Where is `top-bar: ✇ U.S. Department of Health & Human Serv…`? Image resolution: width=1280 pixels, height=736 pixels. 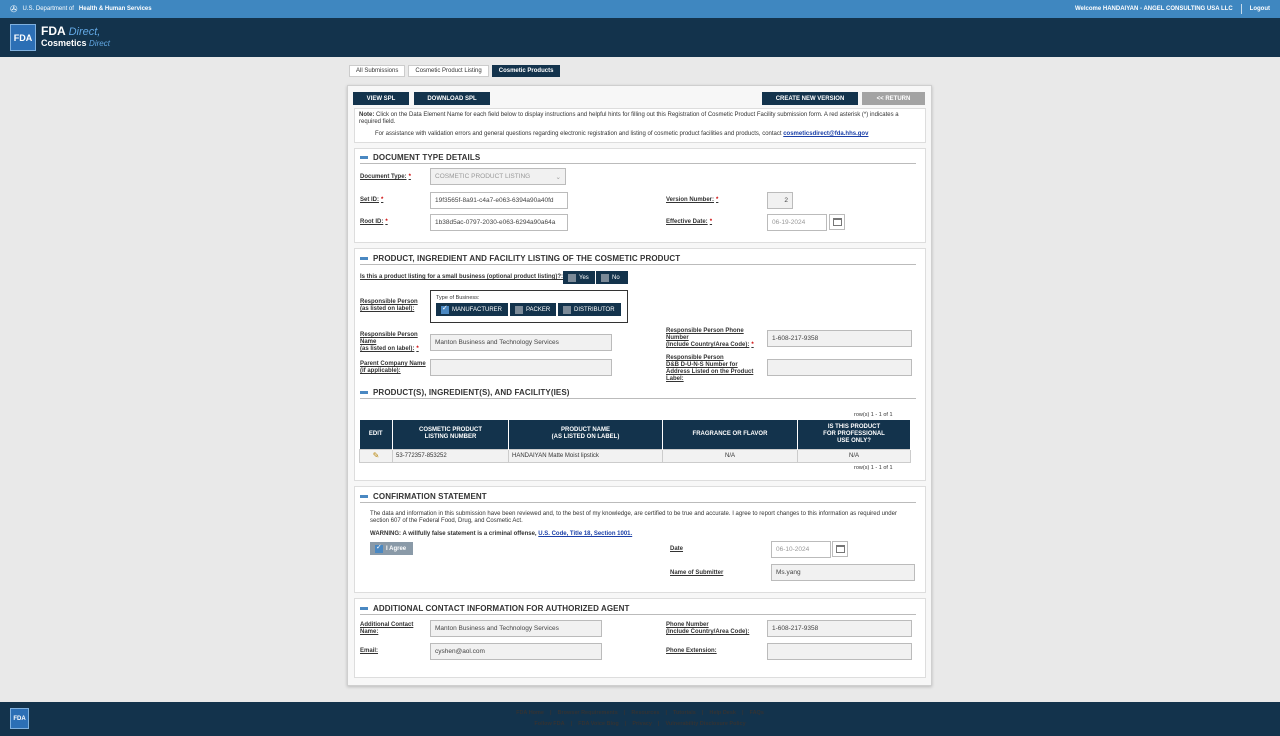
top-bar: ✇ U.S. Department of Health & Human Serv… is located at coordinates (640, 9).